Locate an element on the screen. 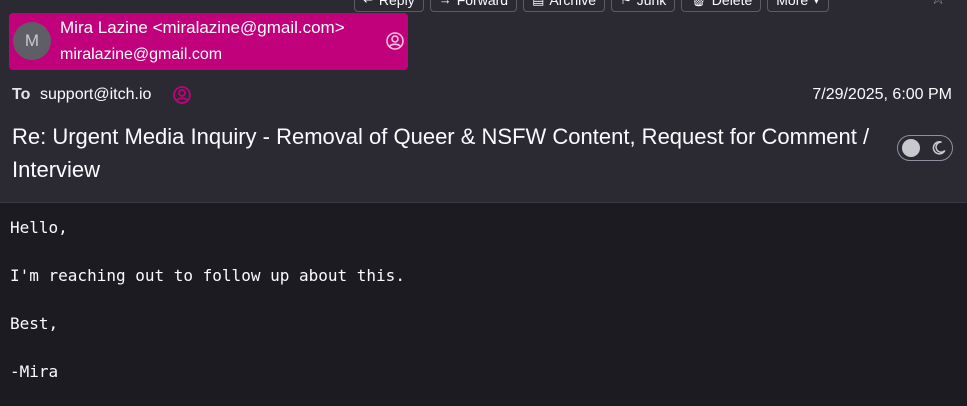  forward-icon: → is located at coordinates (445, 5).